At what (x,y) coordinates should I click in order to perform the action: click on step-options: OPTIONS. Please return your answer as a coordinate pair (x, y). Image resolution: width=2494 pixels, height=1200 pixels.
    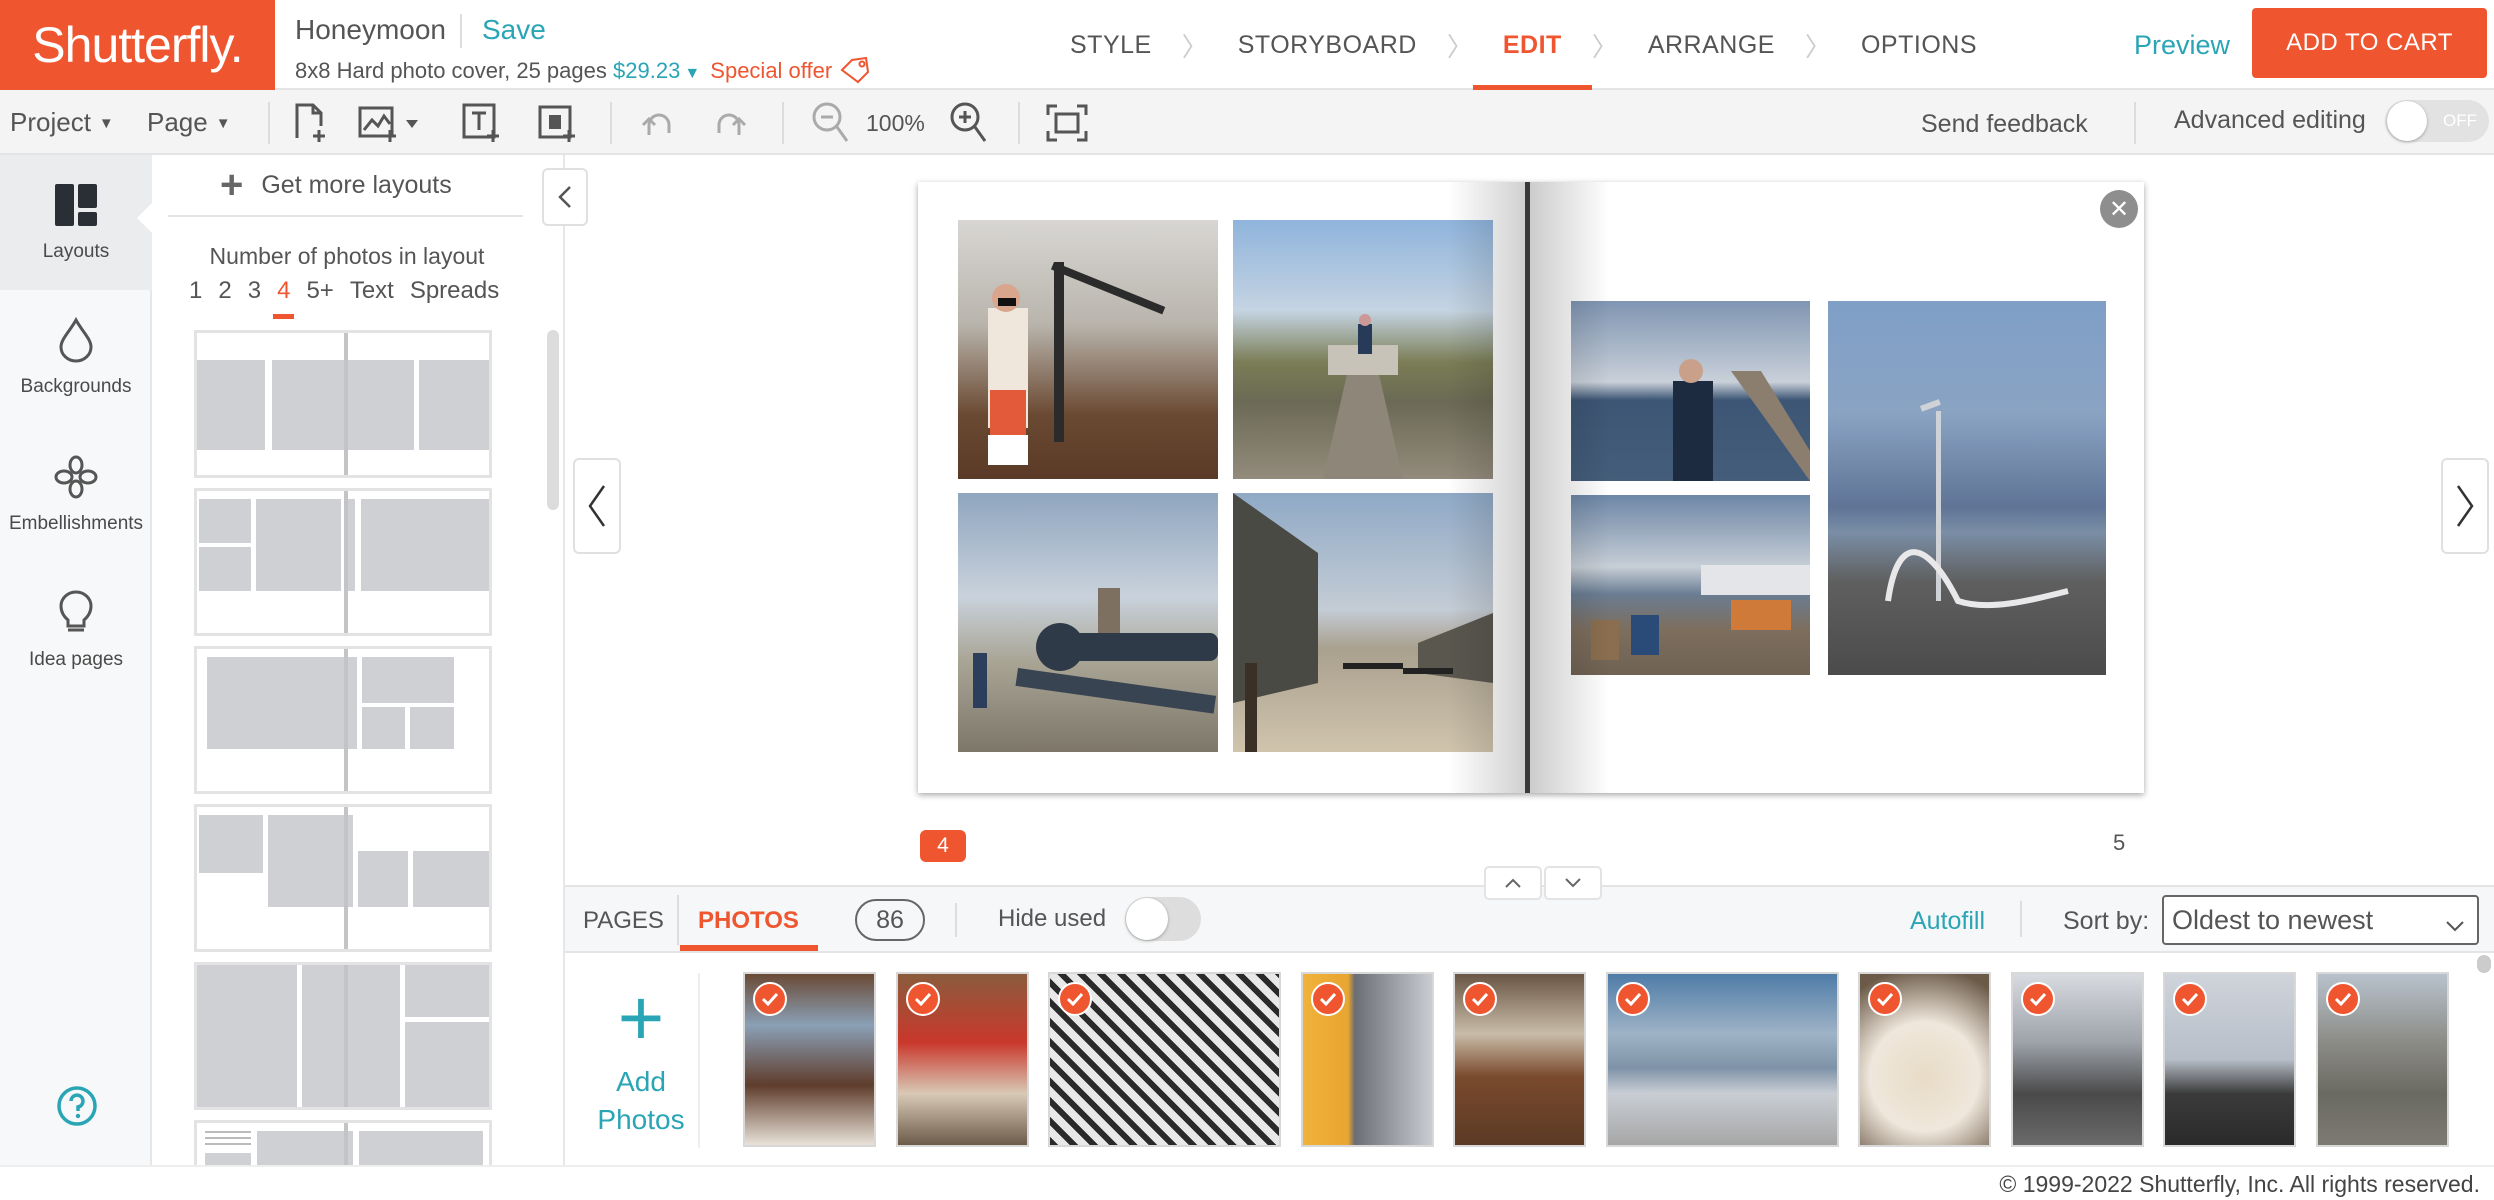
    Looking at the image, I should click on (1919, 45).